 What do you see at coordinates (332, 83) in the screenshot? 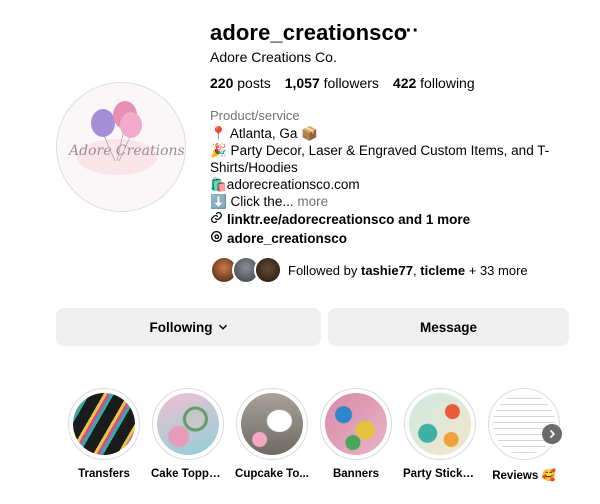
I see `followers-stat: 1,057 followers` at bounding box center [332, 83].